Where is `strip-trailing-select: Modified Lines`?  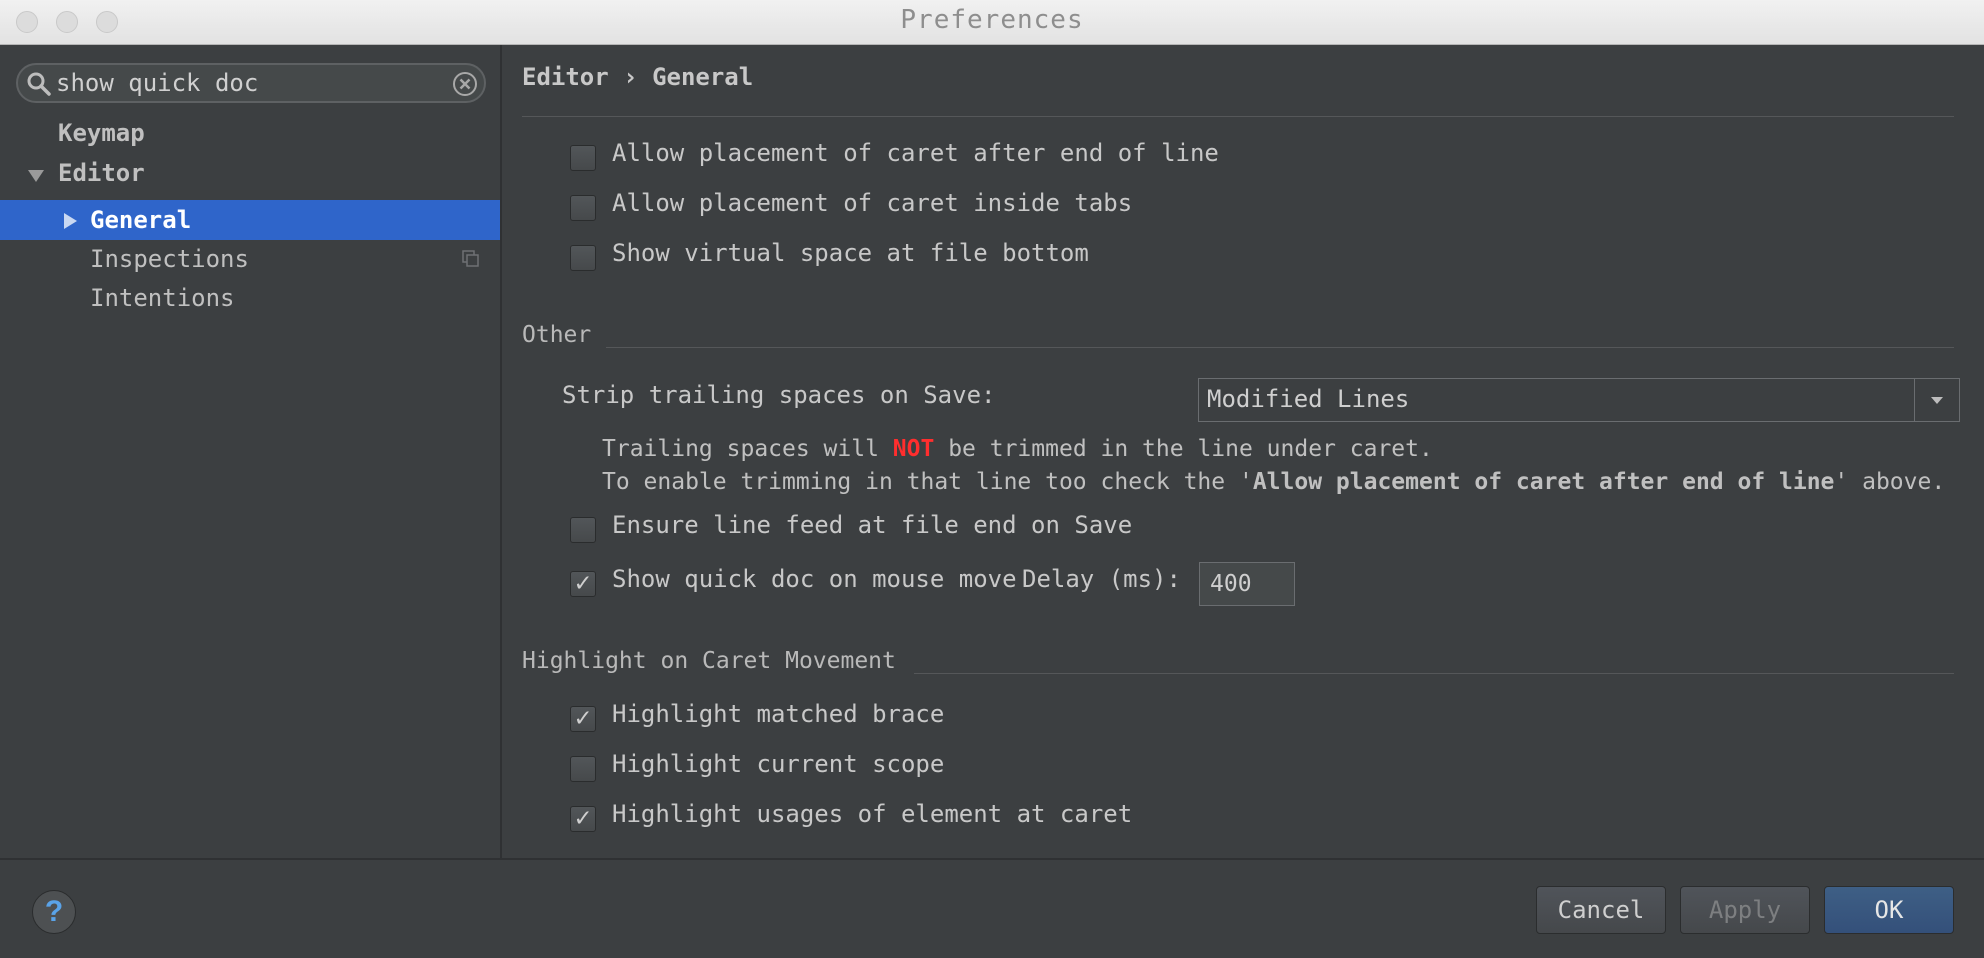 strip-trailing-select: Modified Lines is located at coordinates (1579, 400).